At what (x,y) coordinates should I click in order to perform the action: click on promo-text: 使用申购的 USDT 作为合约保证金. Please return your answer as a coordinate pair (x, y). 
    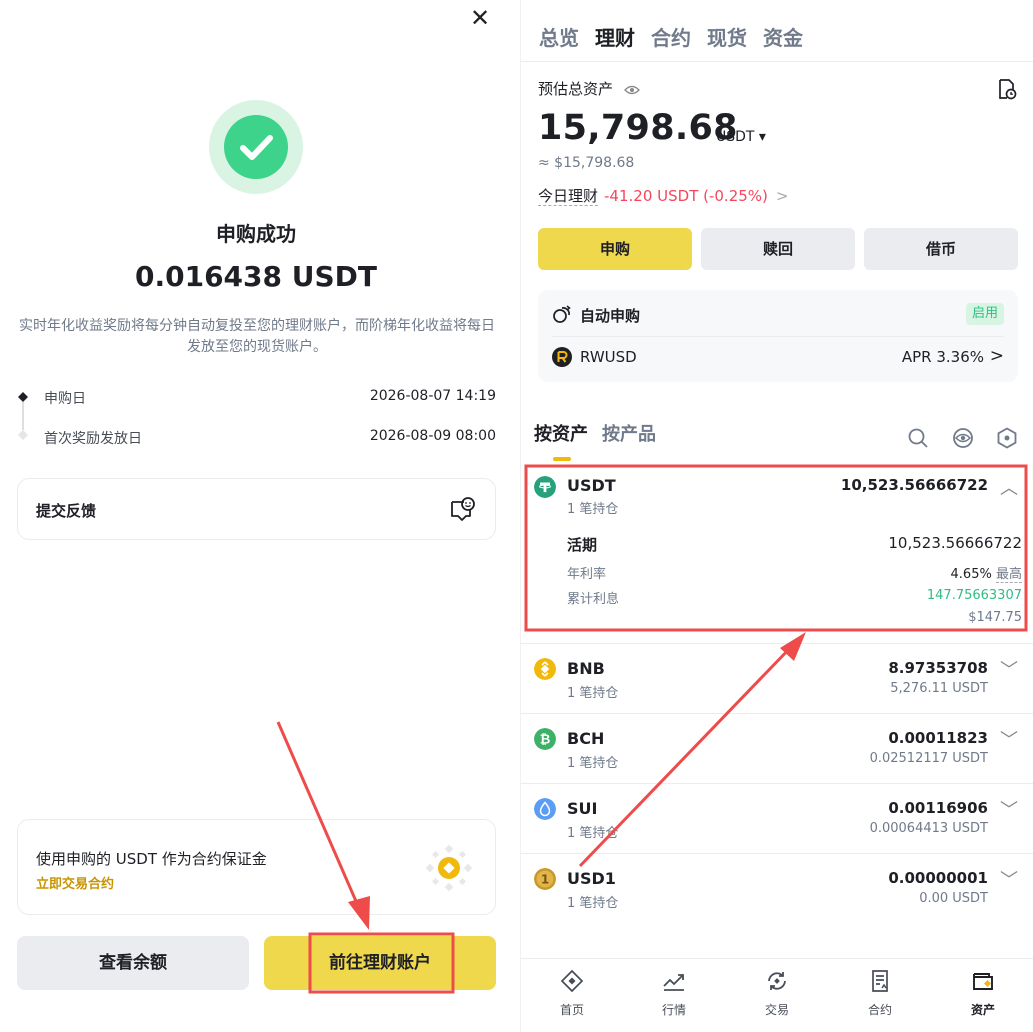
    Looking at the image, I should click on (151, 859).